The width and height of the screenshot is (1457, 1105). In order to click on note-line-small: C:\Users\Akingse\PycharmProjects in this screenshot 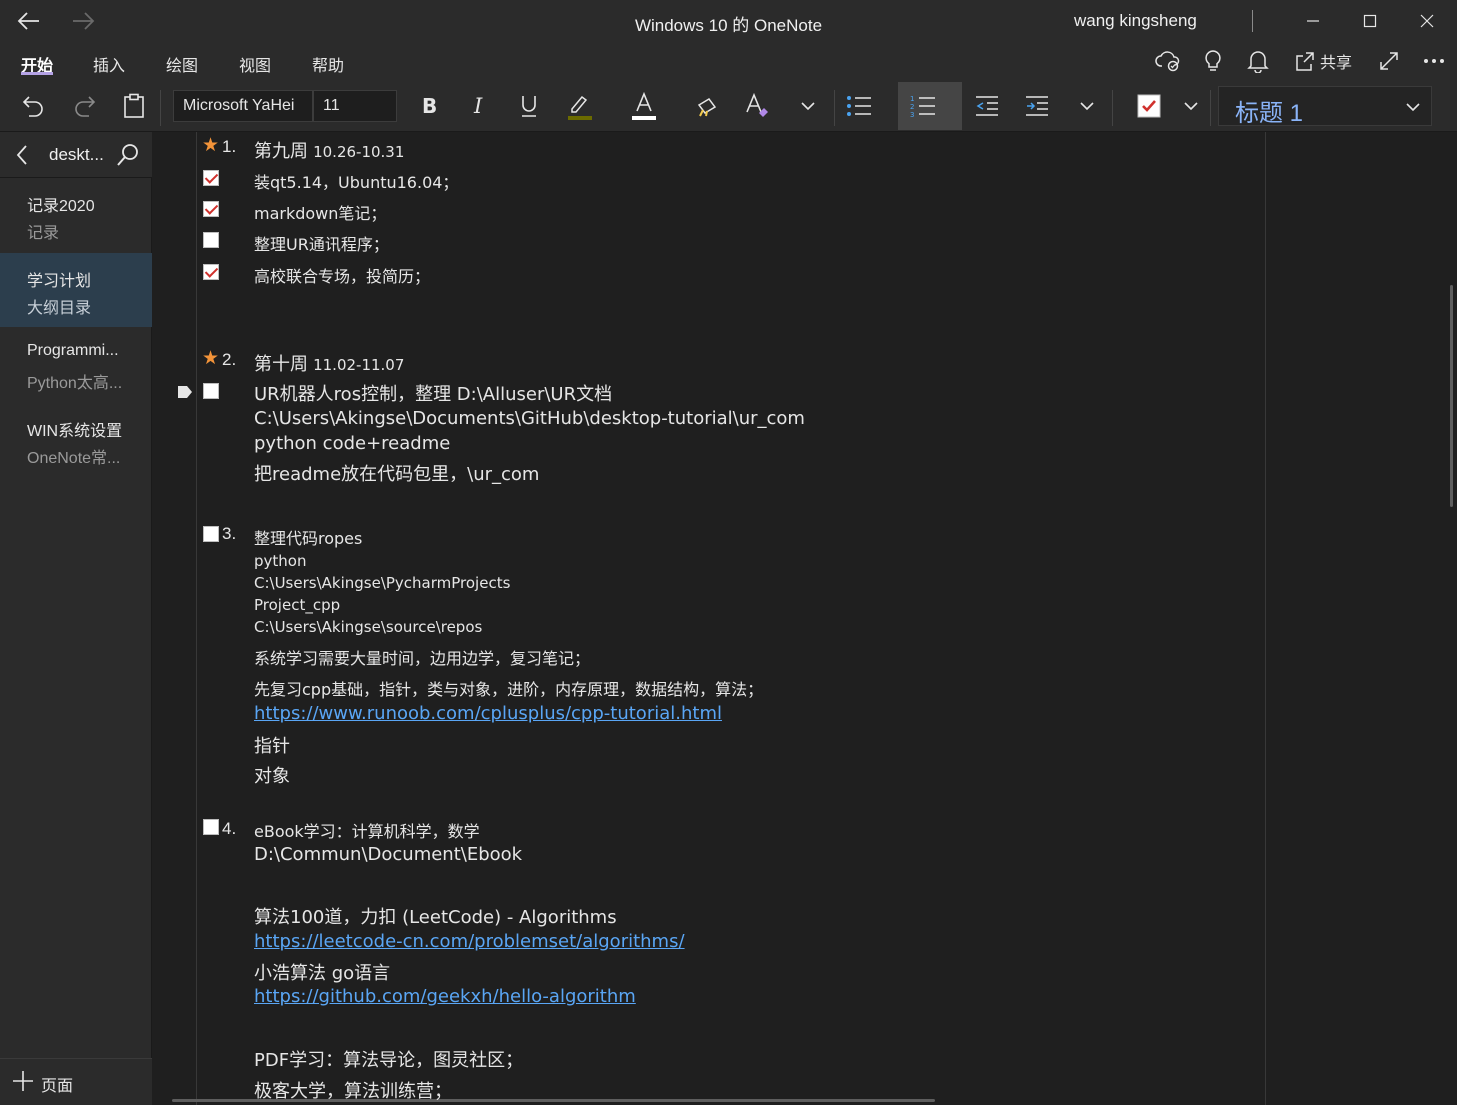, I will do `click(382, 583)`.